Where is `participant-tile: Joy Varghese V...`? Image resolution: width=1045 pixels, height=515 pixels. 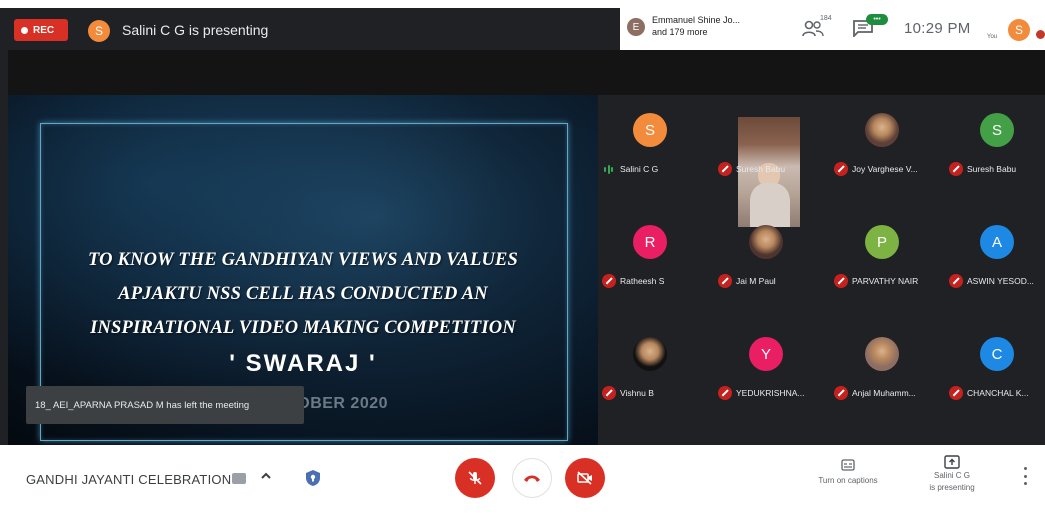
participant-tile: Joy Varghese V... is located at coordinates (888, 158).